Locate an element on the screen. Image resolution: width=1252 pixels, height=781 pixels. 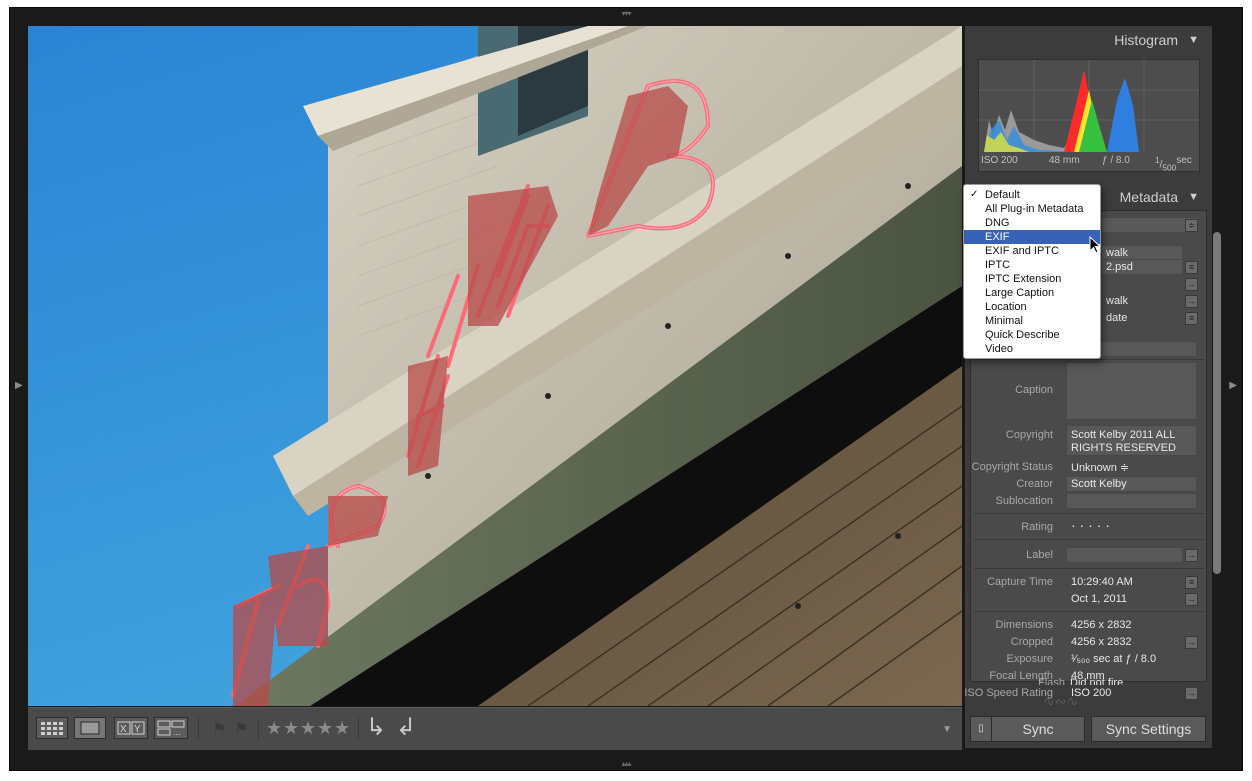
dropdown-item-video: Video is located at coordinates (1032, 349).